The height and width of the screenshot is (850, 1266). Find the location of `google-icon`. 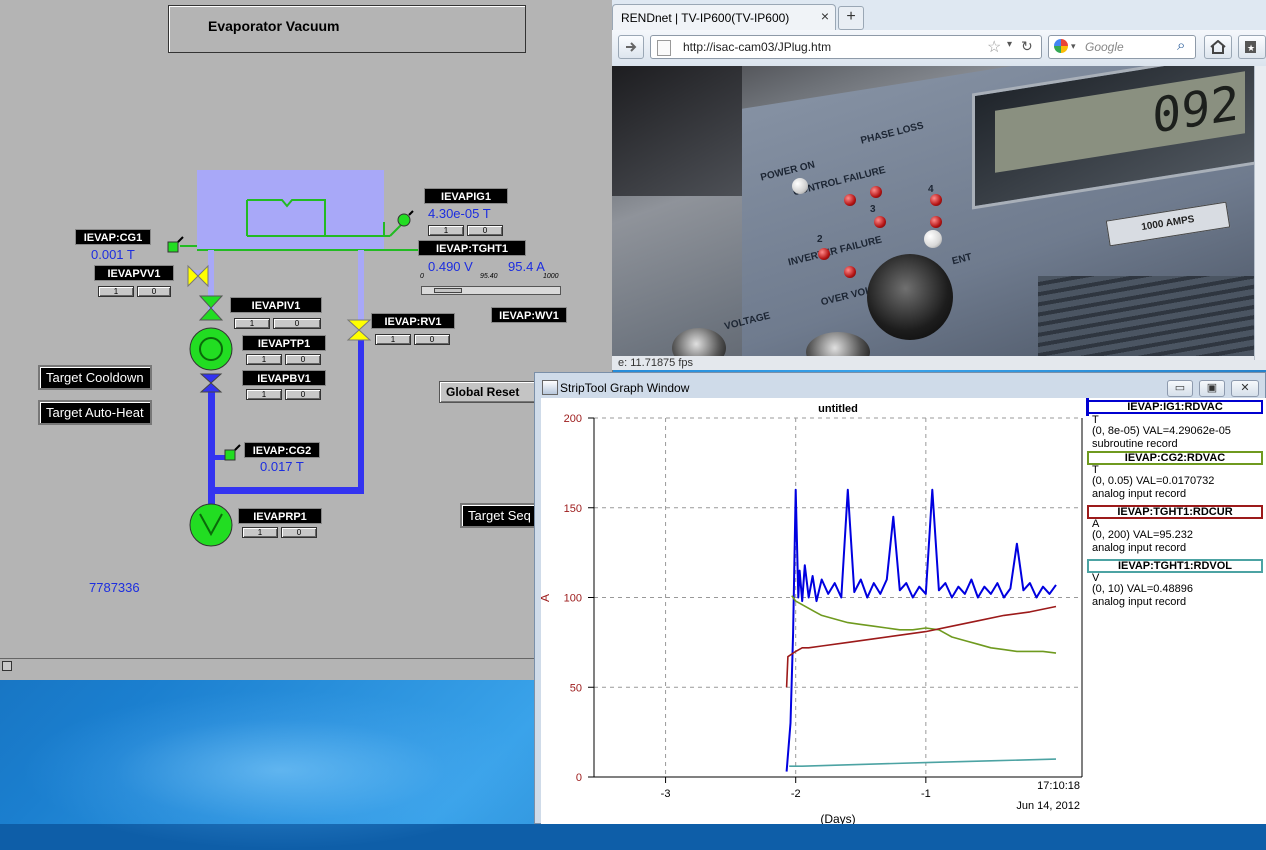

google-icon is located at coordinates (1061, 46).